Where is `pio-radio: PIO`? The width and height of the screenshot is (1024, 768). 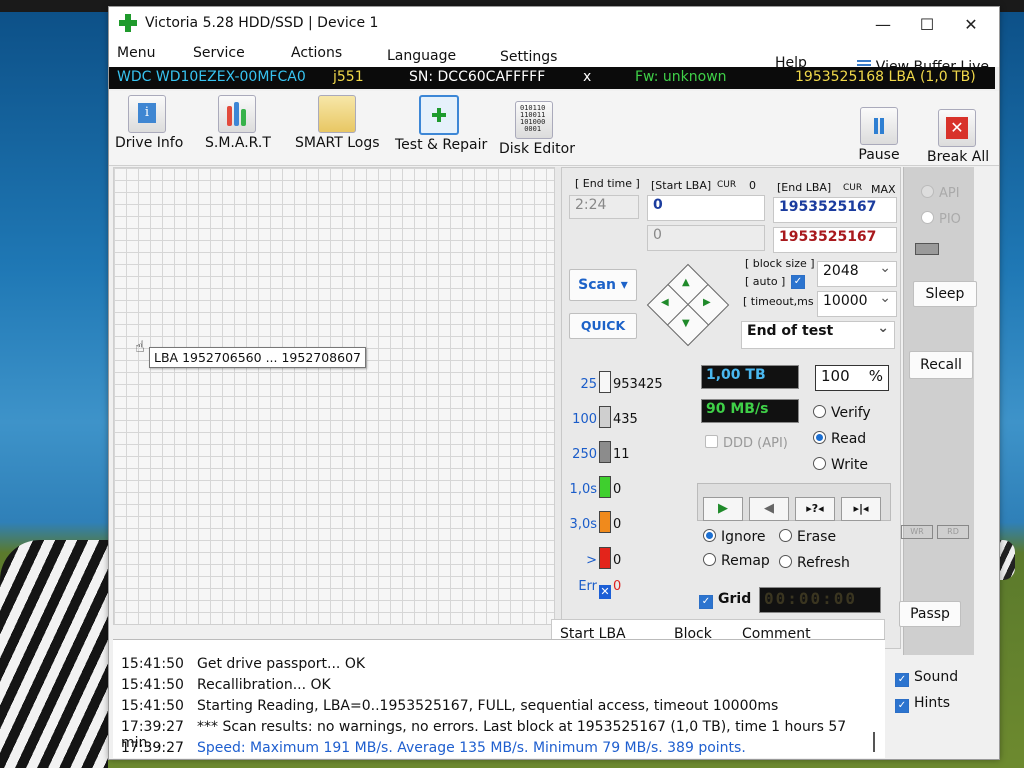
pio-radio: PIO is located at coordinates (941, 219).